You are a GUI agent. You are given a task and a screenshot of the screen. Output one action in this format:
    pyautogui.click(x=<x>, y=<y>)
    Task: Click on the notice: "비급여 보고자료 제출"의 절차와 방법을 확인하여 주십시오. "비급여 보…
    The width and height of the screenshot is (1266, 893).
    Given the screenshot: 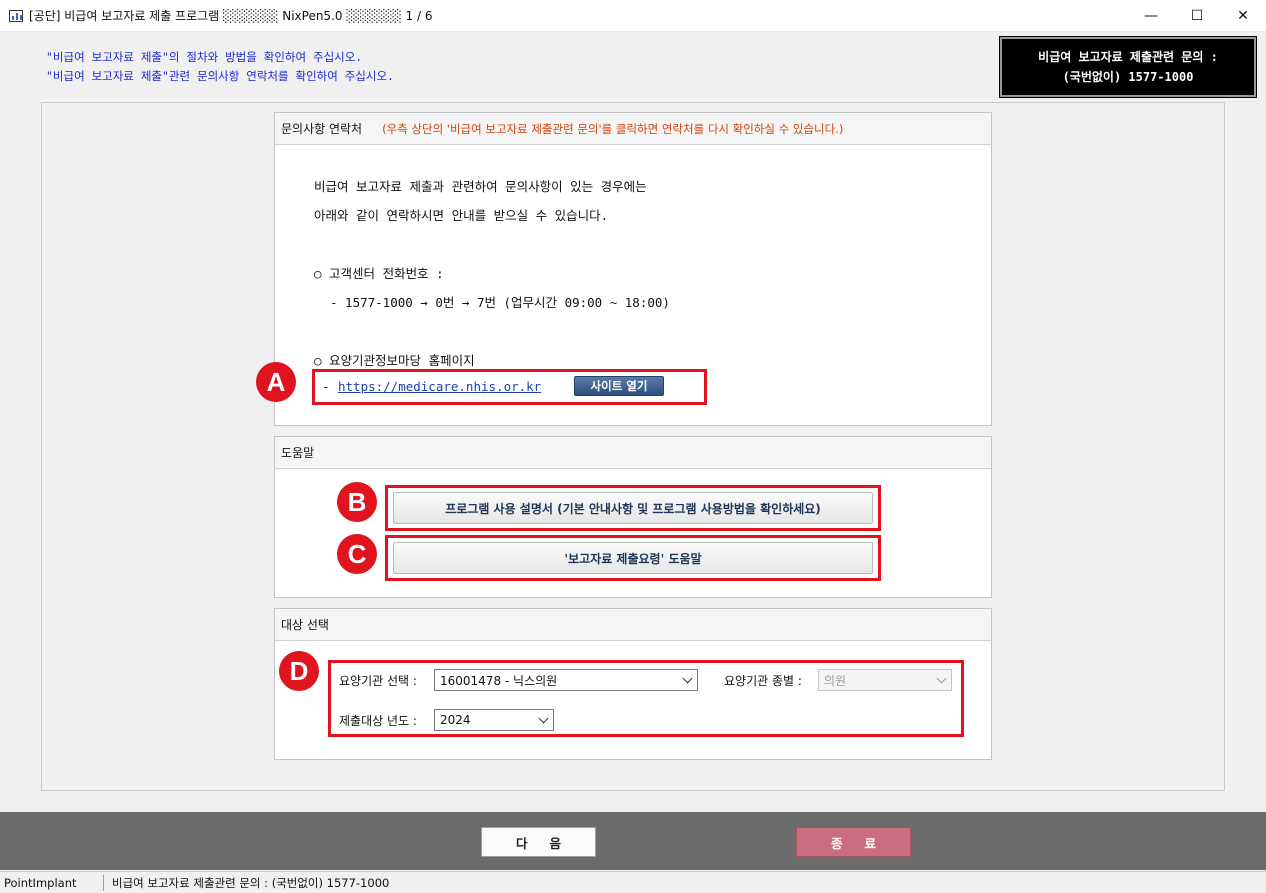 What is the action you would take?
    pyautogui.click(x=220, y=67)
    